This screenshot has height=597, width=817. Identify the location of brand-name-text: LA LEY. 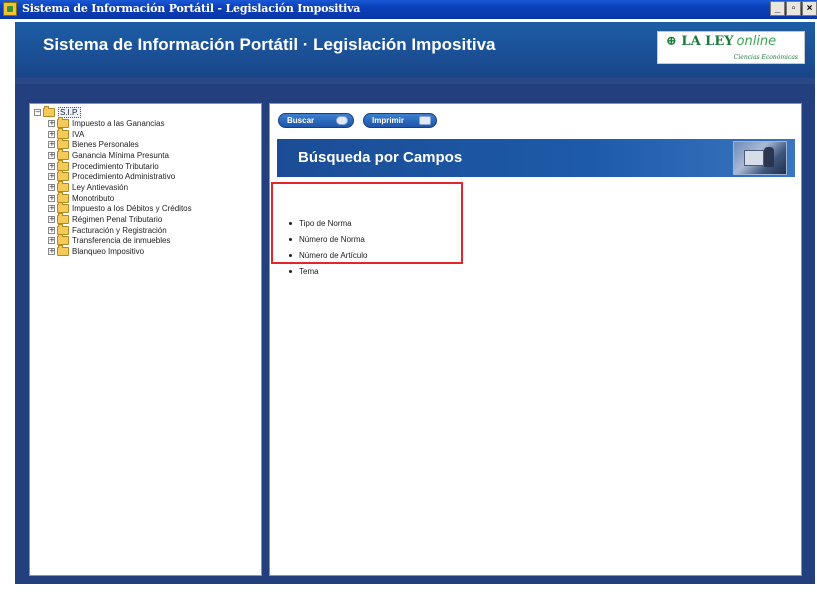
(707, 41).